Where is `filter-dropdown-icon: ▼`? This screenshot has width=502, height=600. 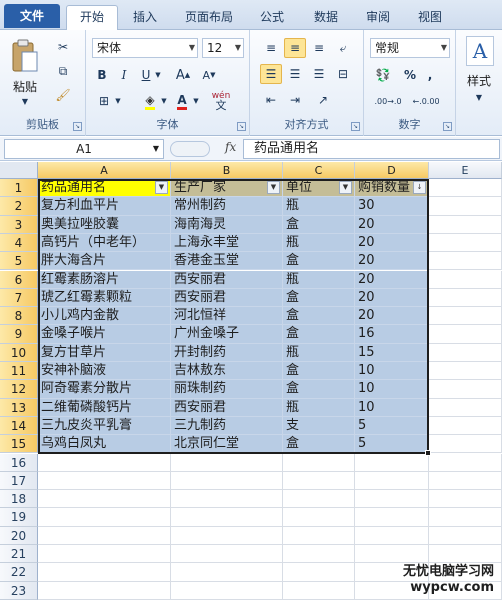 filter-dropdown-icon: ▼ is located at coordinates (161, 187).